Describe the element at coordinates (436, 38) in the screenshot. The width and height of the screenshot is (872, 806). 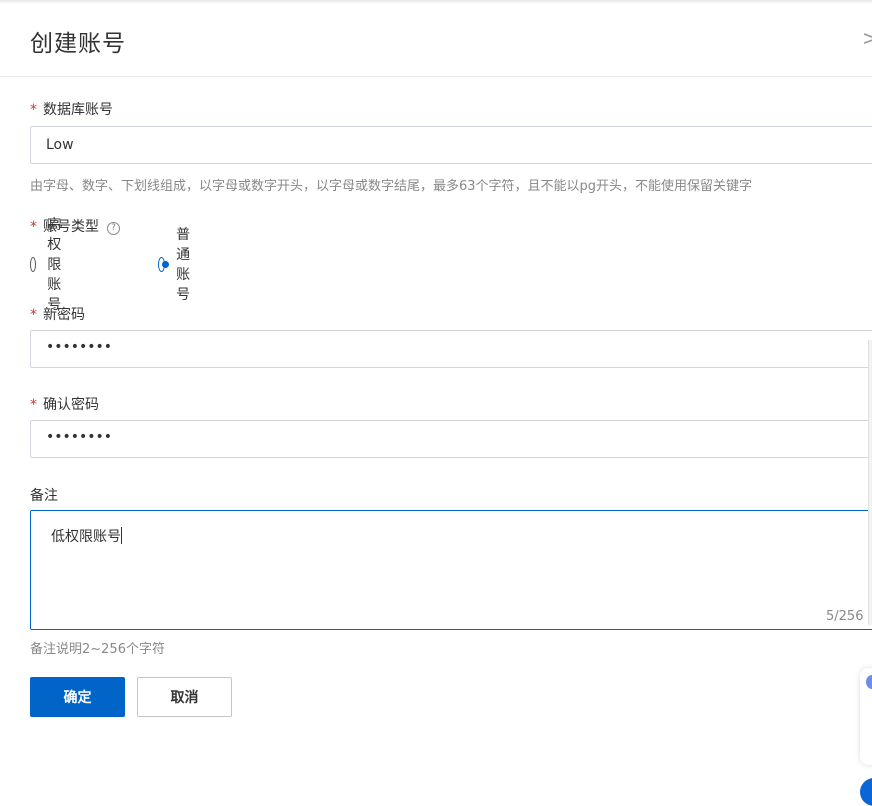
I see `dialog-header: 创建账号 >` at that location.